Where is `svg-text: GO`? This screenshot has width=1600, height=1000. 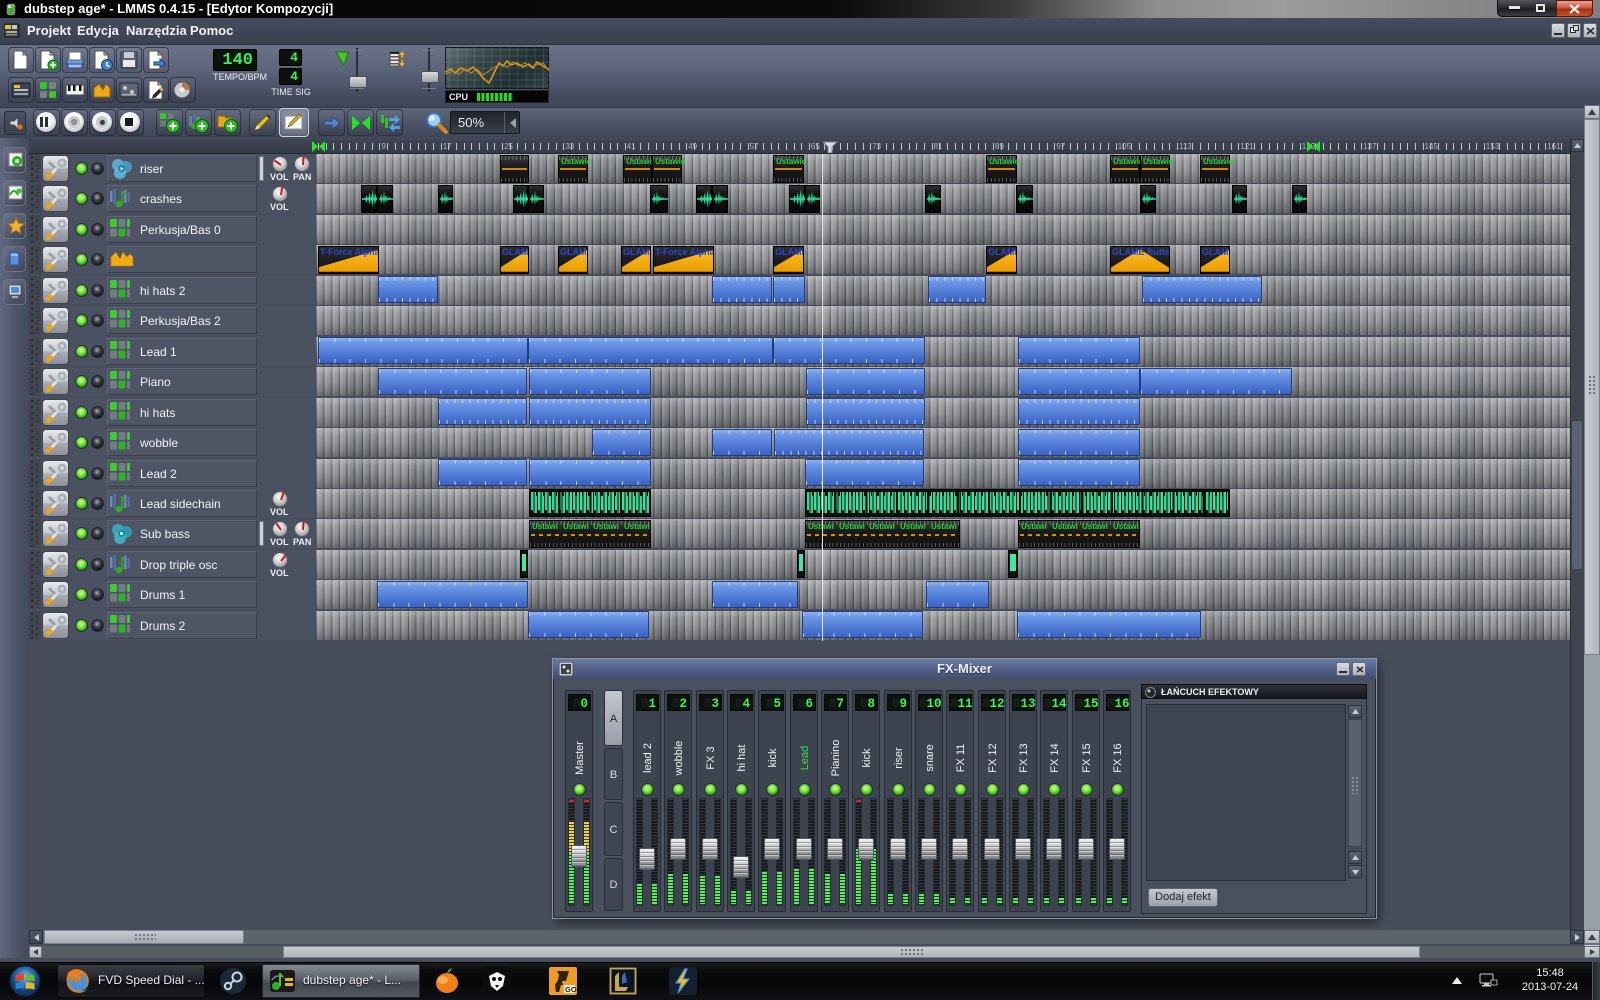 svg-text: GO is located at coordinates (571, 989).